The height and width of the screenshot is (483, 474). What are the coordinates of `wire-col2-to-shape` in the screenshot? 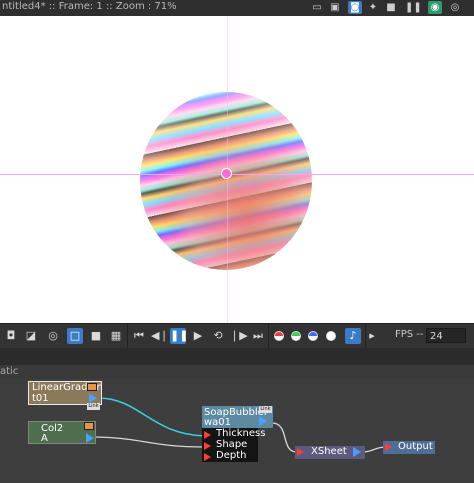 It's located at (148, 442).